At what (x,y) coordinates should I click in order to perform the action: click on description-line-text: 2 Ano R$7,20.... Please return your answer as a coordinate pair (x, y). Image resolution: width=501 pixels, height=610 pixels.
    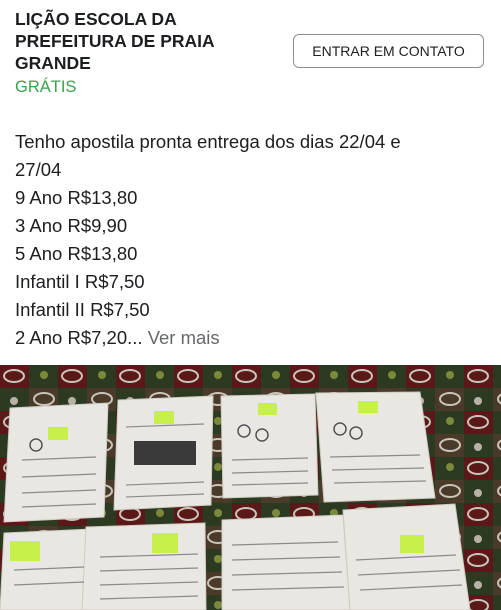
    Looking at the image, I should click on (79, 337).